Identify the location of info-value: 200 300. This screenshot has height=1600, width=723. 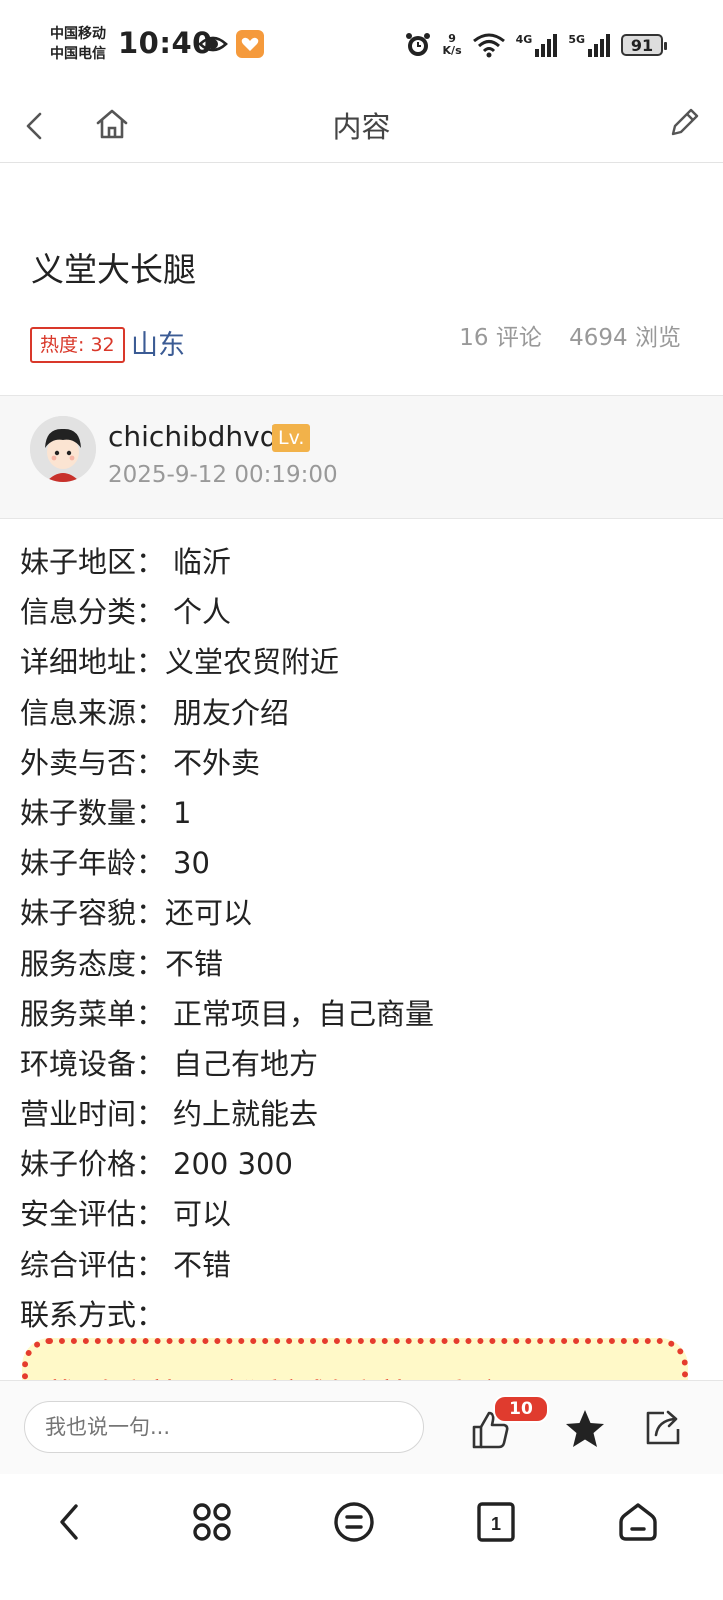
(233, 1164).